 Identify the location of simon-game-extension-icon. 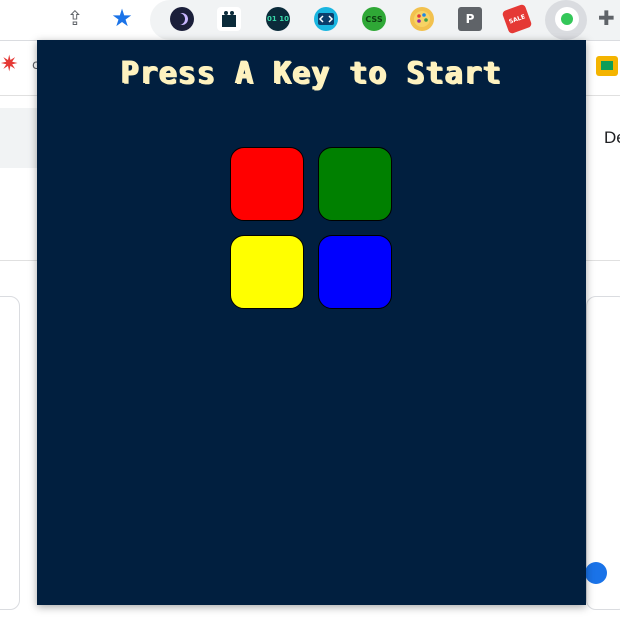
(567, 19).